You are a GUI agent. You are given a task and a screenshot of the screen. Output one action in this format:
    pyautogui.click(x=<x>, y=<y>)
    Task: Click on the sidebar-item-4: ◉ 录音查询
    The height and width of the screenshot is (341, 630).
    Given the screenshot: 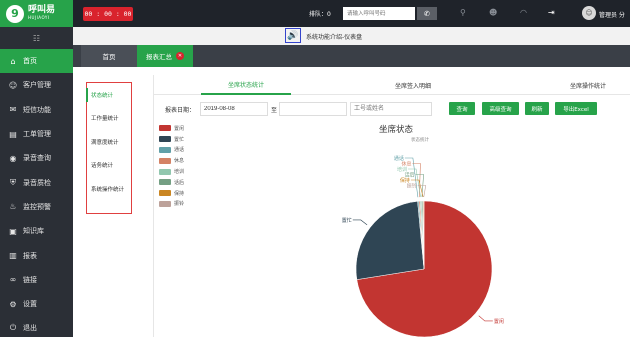 What is the action you would take?
    pyautogui.click(x=36, y=158)
    